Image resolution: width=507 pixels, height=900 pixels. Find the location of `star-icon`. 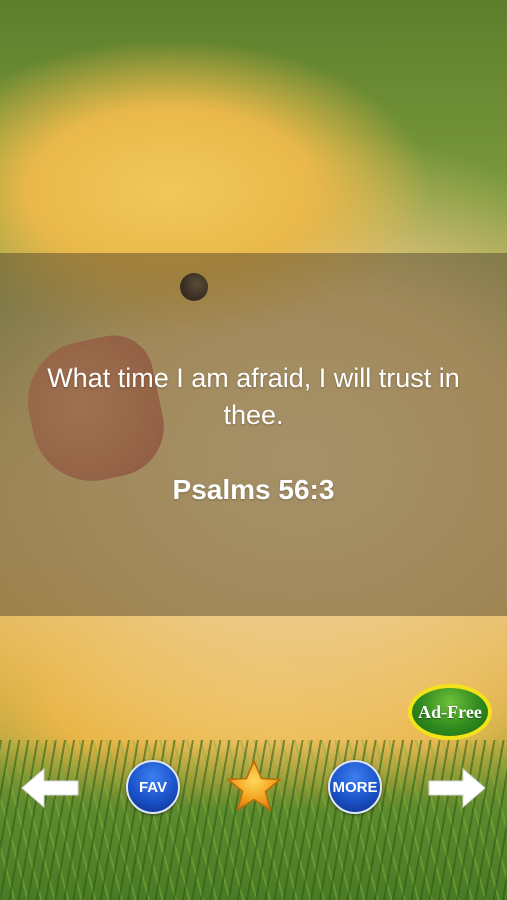

star-icon is located at coordinates (254, 785).